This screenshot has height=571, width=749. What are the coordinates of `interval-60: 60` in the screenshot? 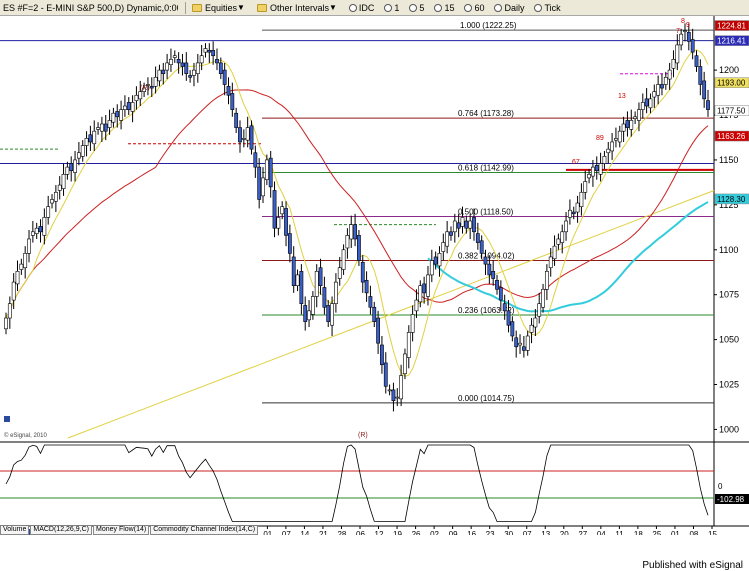 It's located at (474, 8).